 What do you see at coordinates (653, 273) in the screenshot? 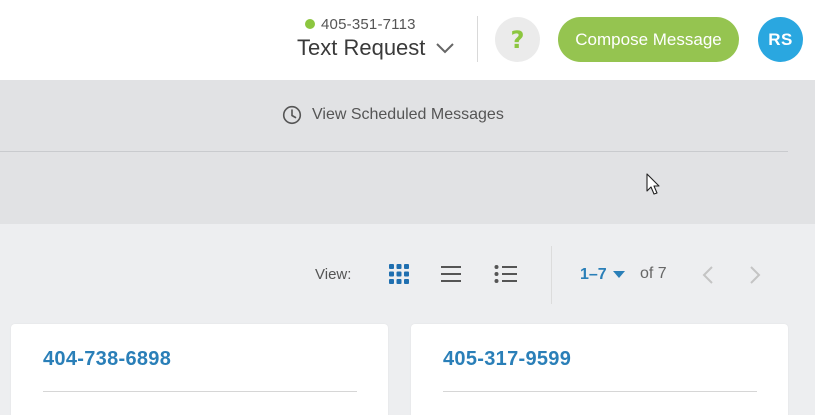
I see `page-total: of 7` at bounding box center [653, 273].